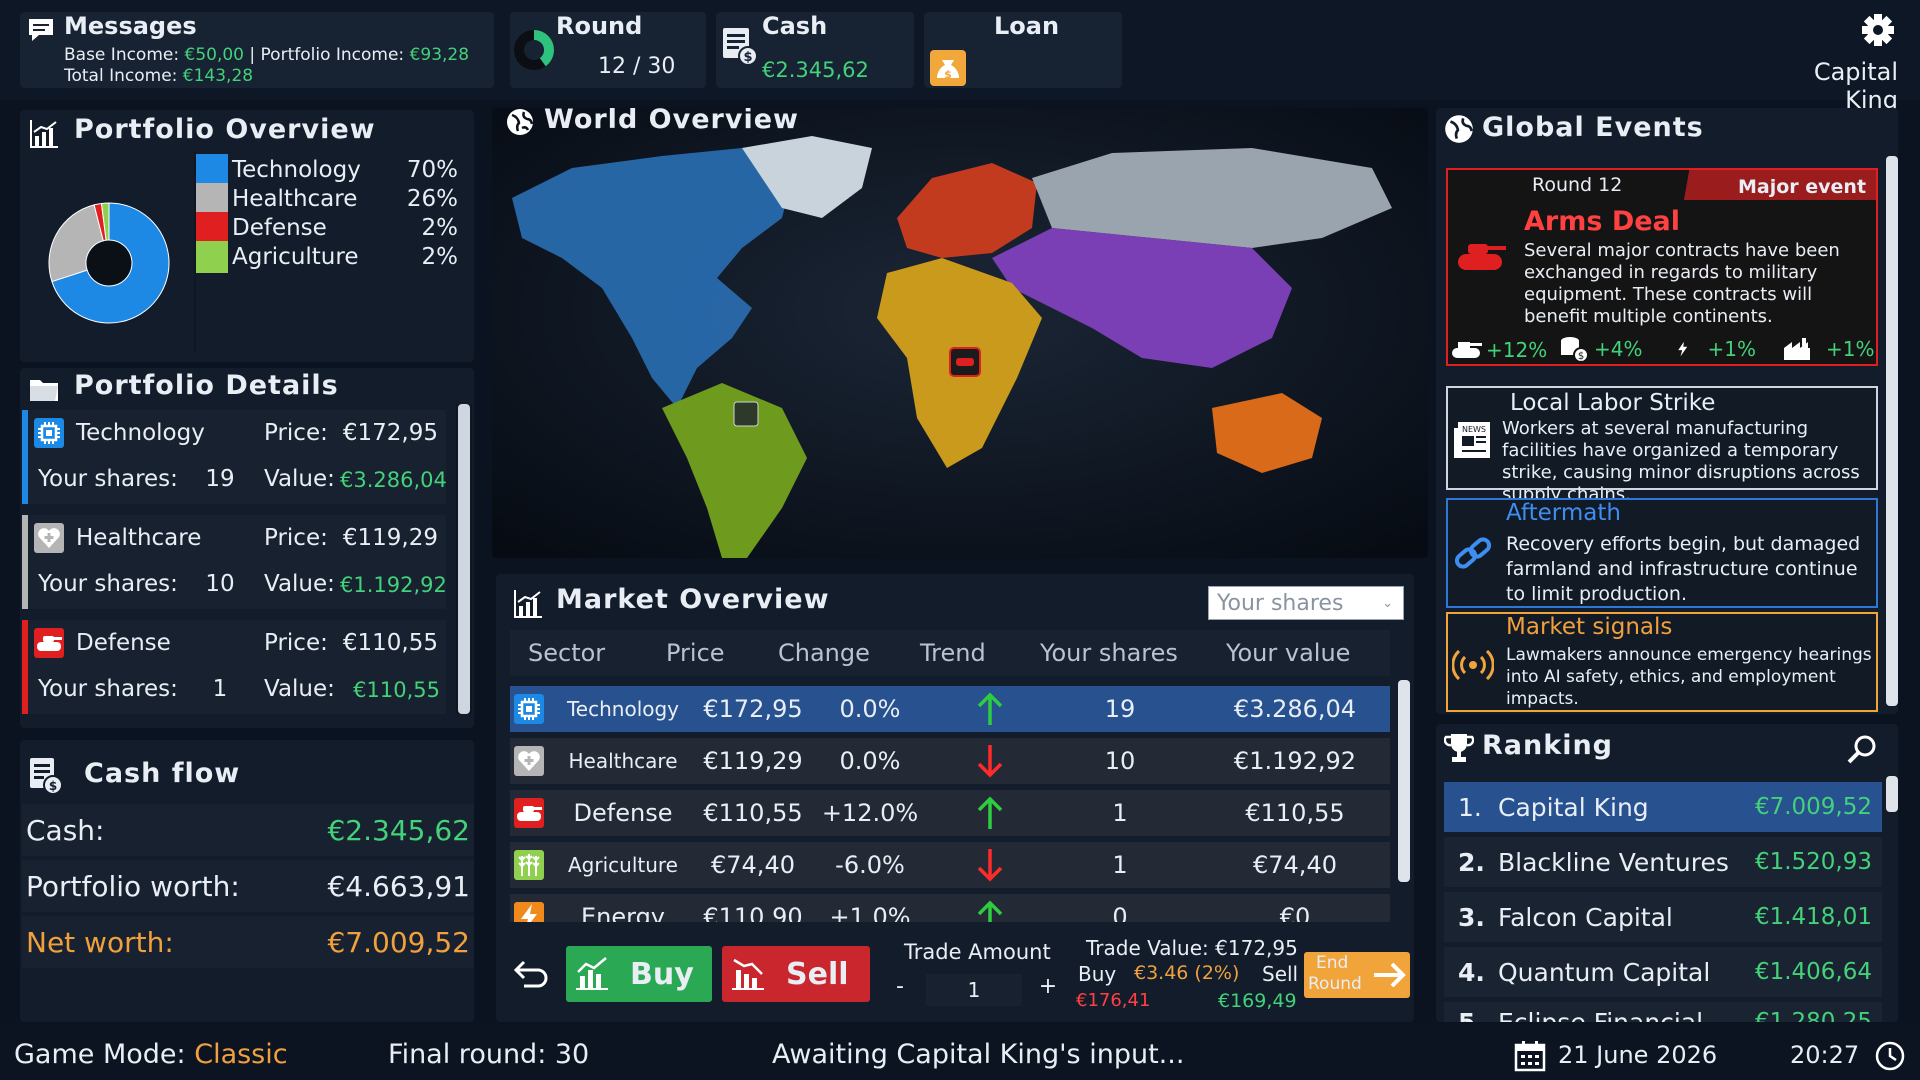 This screenshot has width=1920, height=1080. What do you see at coordinates (623, 709) in the screenshot?
I see `market-sector: Technology` at bounding box center [623, 709].